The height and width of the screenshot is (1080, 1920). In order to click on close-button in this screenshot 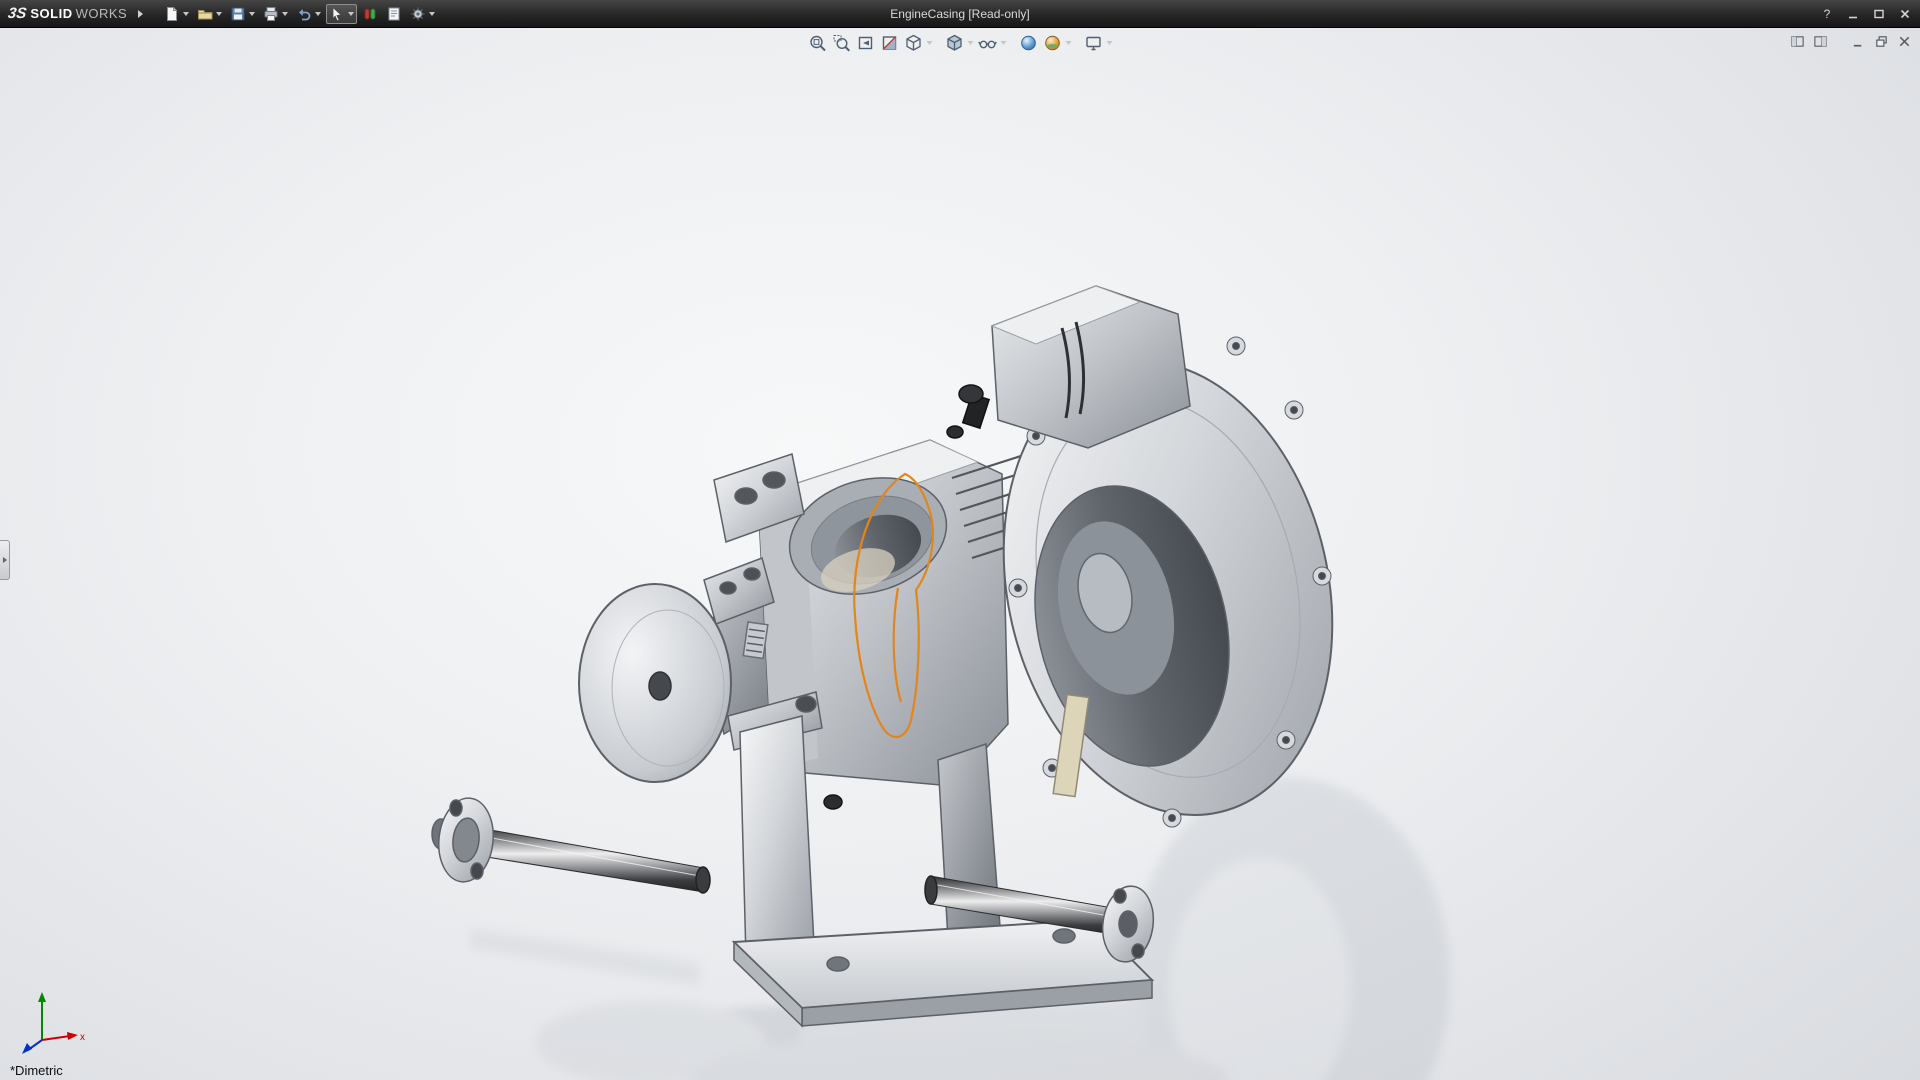, I will do `click(1905, 14)`.